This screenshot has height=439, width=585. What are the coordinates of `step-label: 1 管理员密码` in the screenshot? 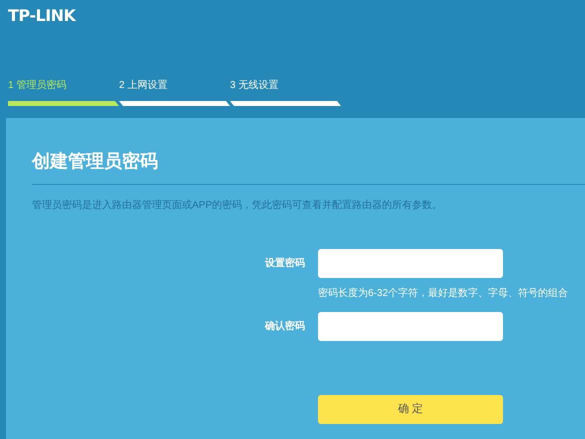 It's located at (37, 86).